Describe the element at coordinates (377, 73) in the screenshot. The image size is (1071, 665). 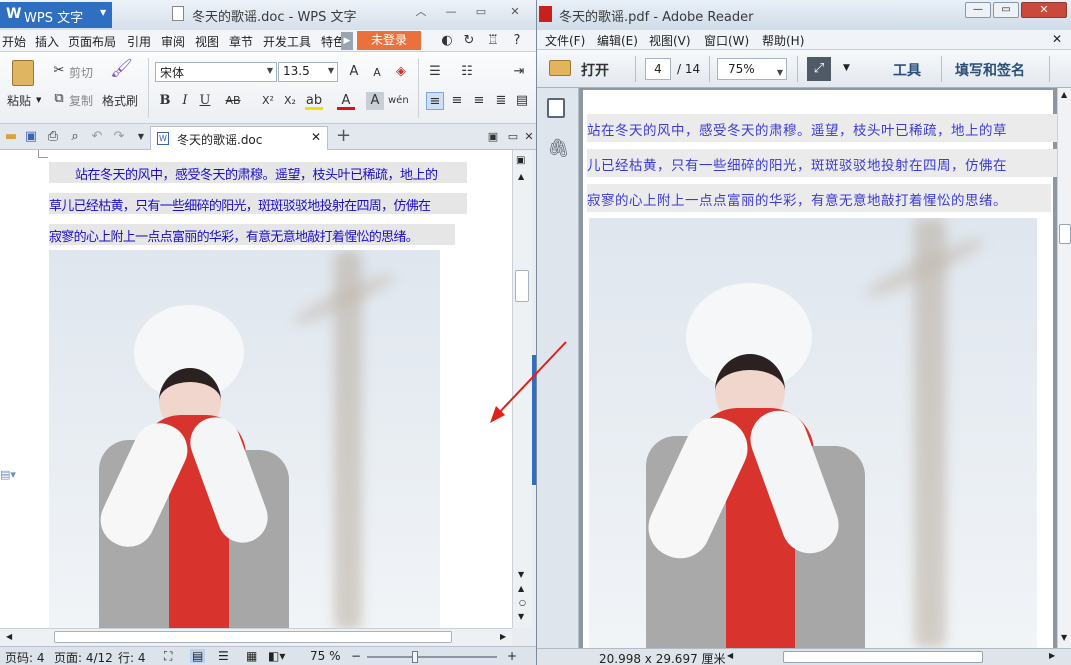
I see `shrink-font-icon: A` at that location.